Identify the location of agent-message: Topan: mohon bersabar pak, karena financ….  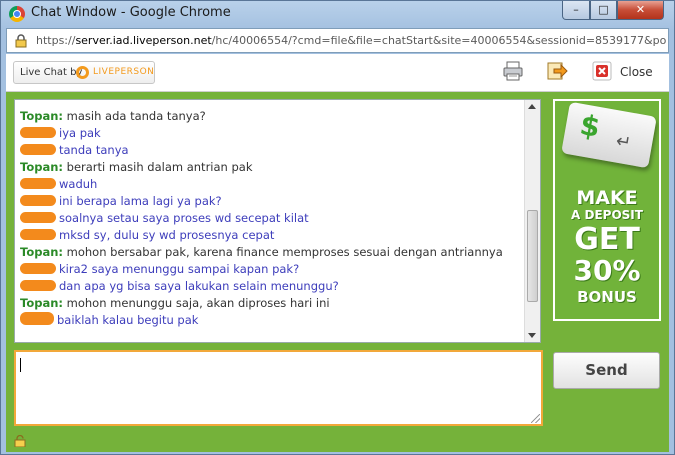
(272, 252).